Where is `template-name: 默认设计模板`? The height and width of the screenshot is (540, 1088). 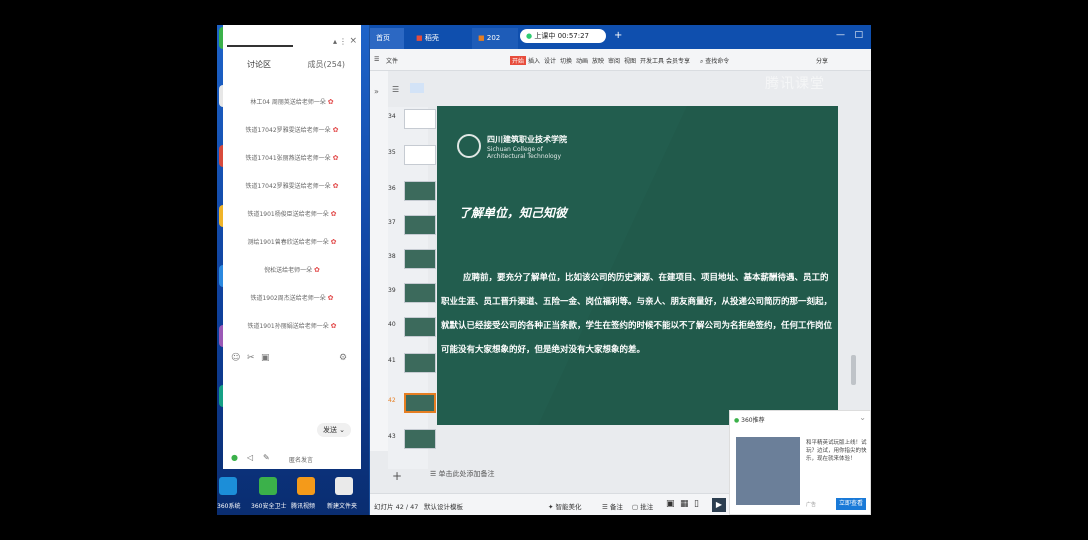 template-name: 默认设计模板 is located at coordinates (443, 506).